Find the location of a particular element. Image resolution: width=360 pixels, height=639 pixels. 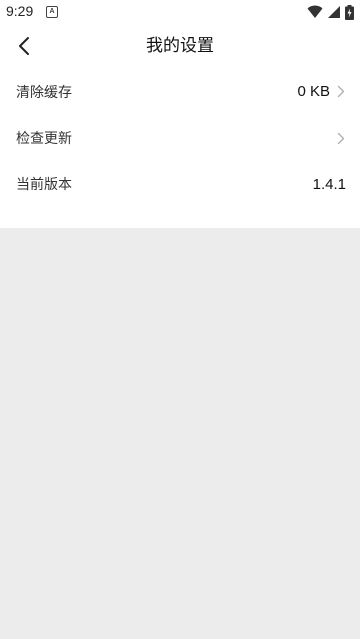

status-time: 9:29 is located at coordinates (20, 11).